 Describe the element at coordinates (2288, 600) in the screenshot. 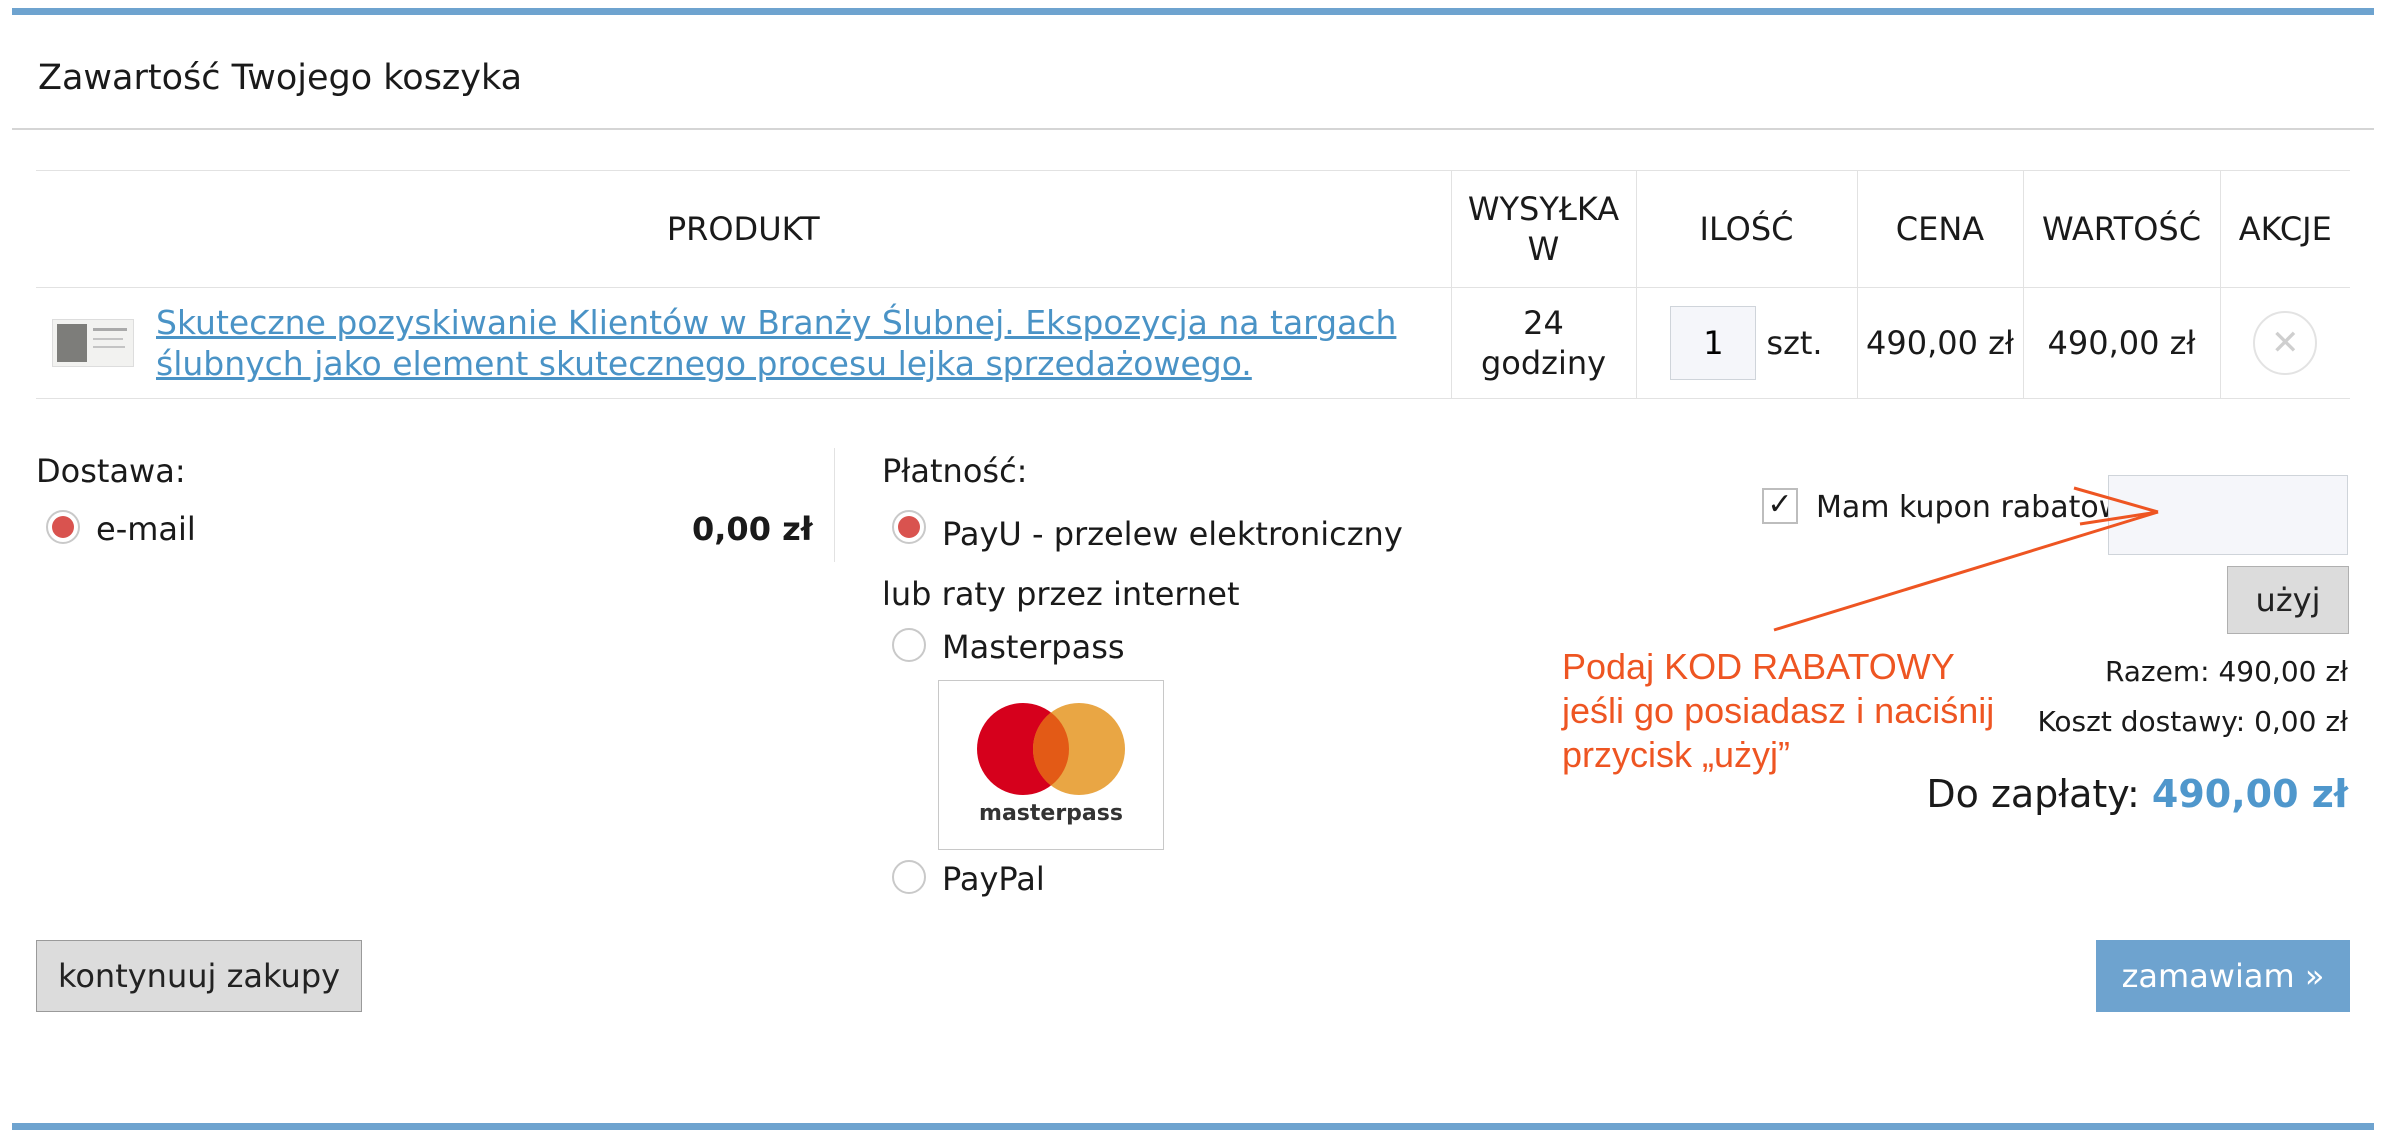

I see `apply-coupon-button: użyj` at that location.